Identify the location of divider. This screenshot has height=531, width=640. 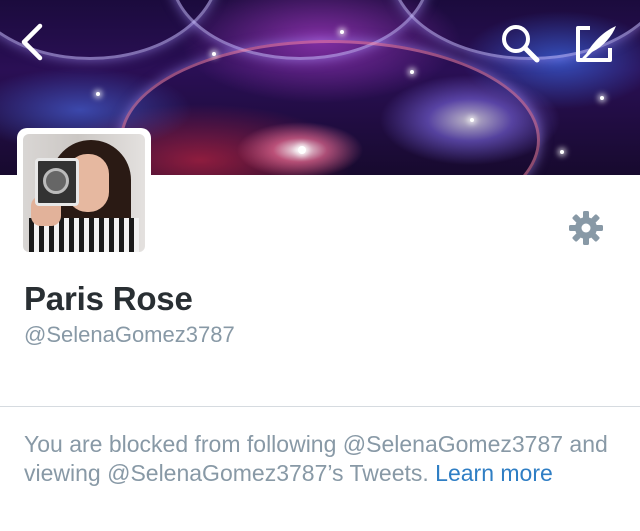
(320, 406).